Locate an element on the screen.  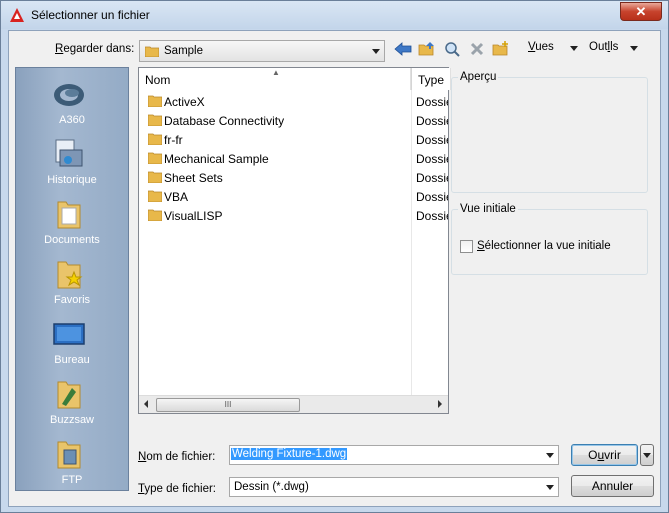
place-favorites: Favoris is located at coordinates (72, 286).